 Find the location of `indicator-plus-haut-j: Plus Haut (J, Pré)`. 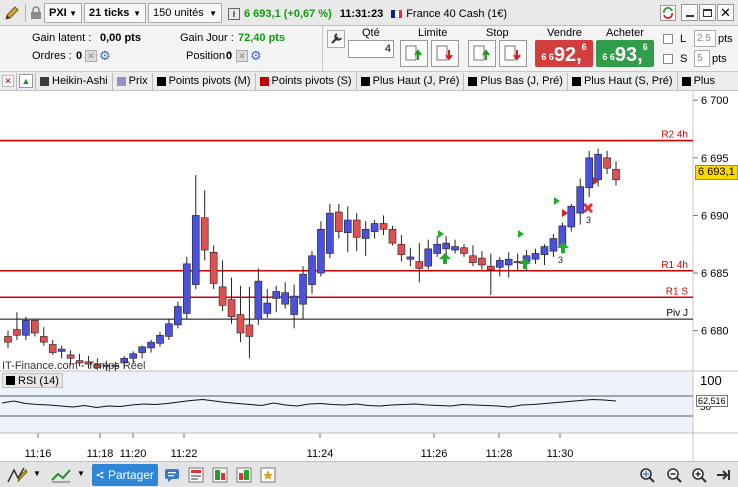

indicator-plus-haut-j: Plus Haut (J, Pré) is located at coordinates (411, 81).